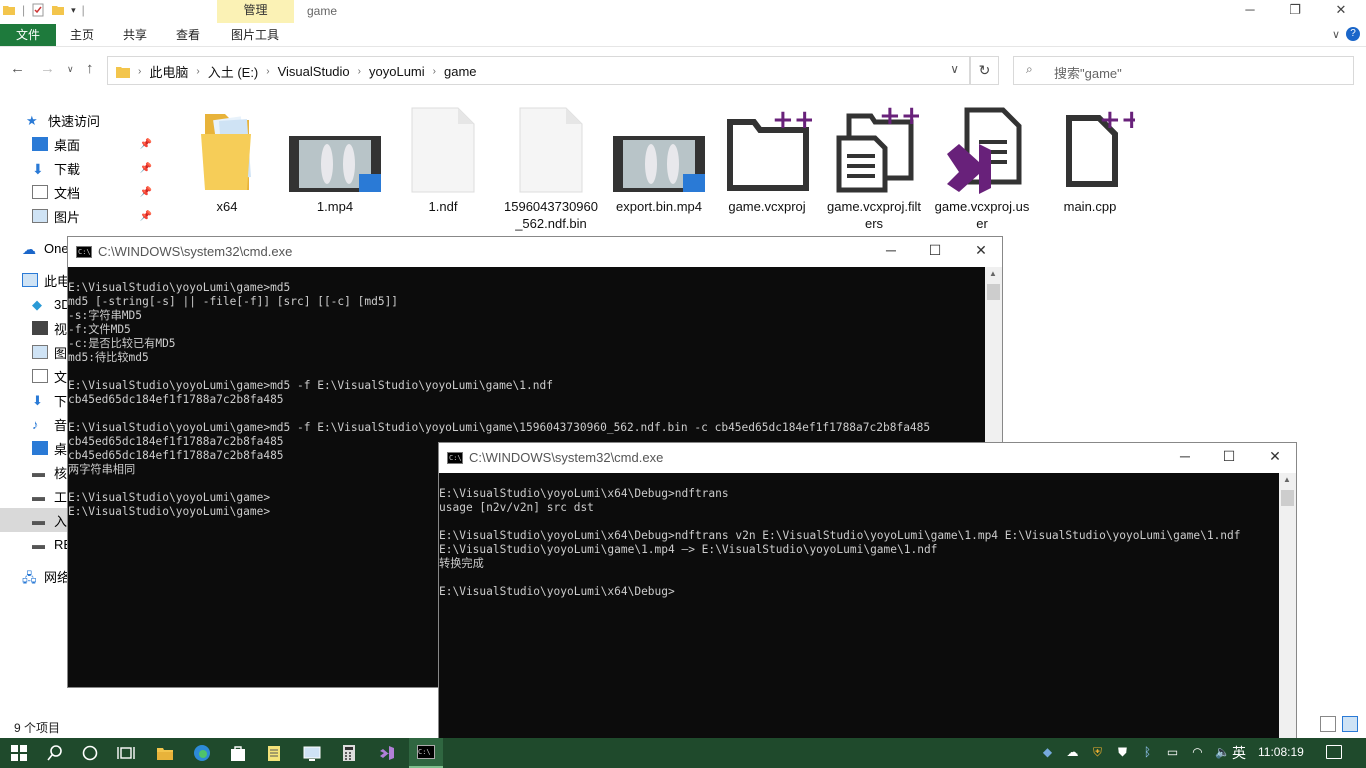 The image size is (1366, 768). What do you see at coordinates (202, 753) in the screenshot?
I see `edge-browser-icon` at bounding box center [202, 753].